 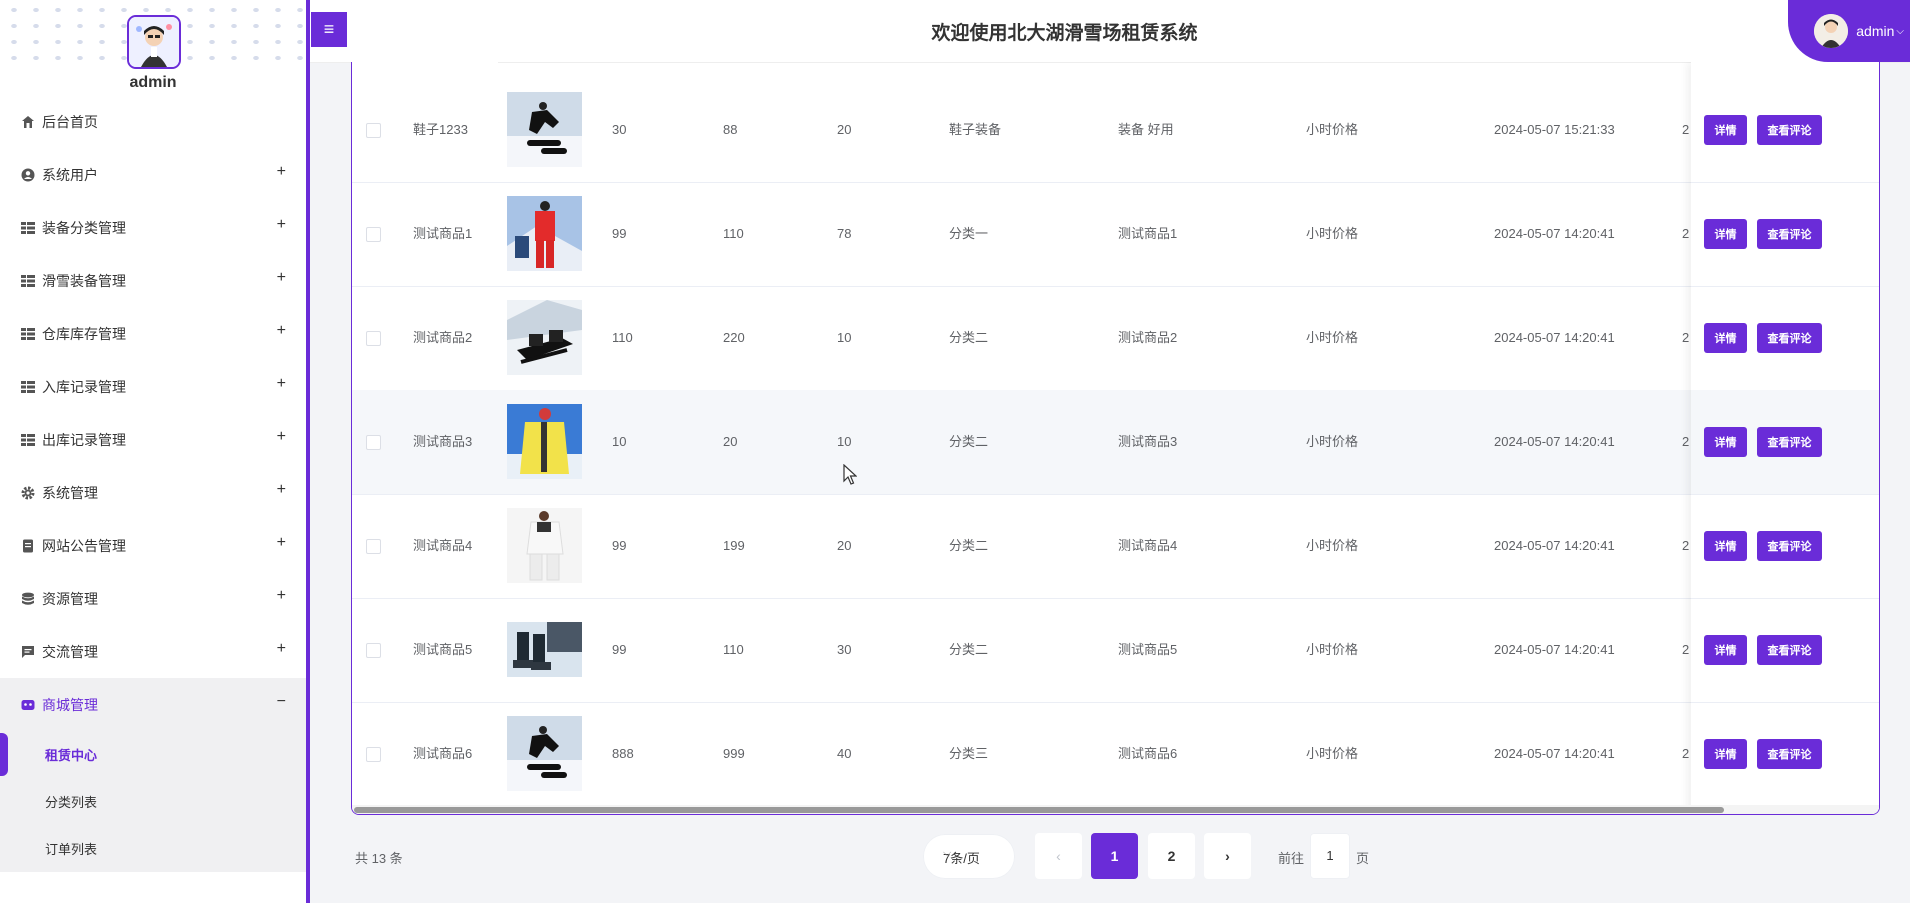 I want to click on menu-item-warehouse-stock: 仓库库存管理 +, so click(x=153, y=333).